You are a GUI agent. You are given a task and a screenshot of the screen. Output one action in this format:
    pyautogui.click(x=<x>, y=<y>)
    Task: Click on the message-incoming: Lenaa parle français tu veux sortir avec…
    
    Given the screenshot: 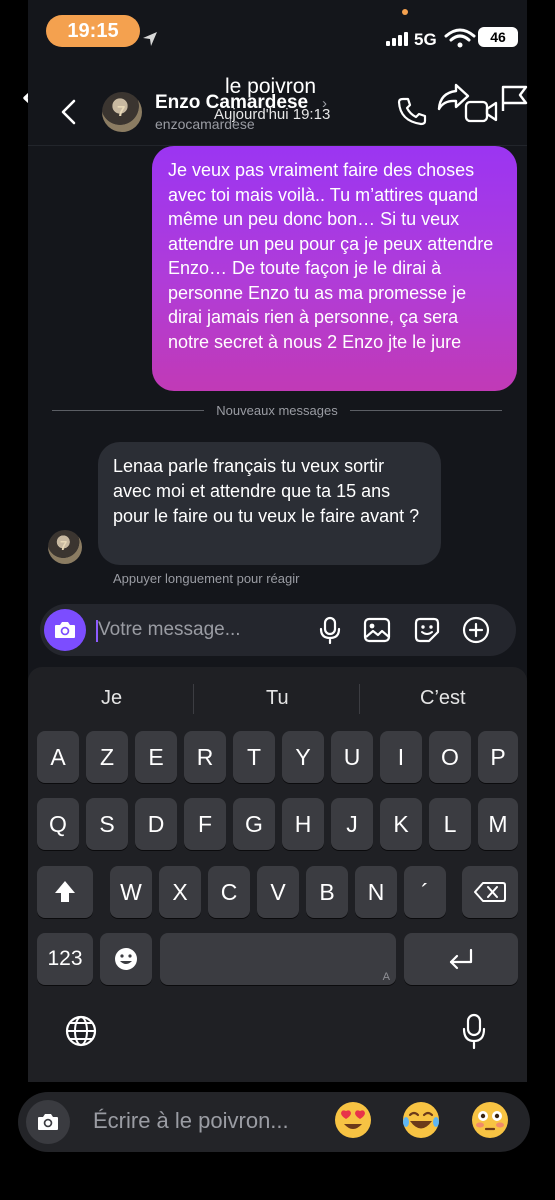 What is the action you would take?
    pyautogui.click(x=269, y=503)
    